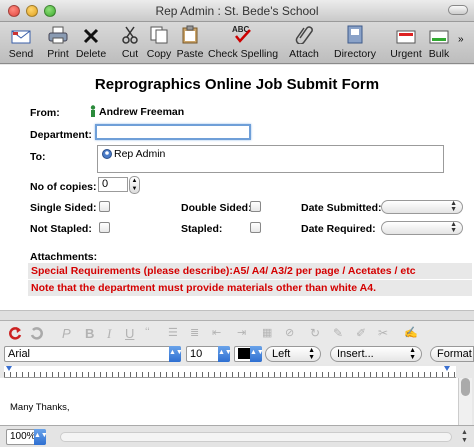 This screenshot has height=447, width=474. What do you see at coordinates (173, 132) in the screenshot?
I see `department-input` at bounding box center [173, 132].